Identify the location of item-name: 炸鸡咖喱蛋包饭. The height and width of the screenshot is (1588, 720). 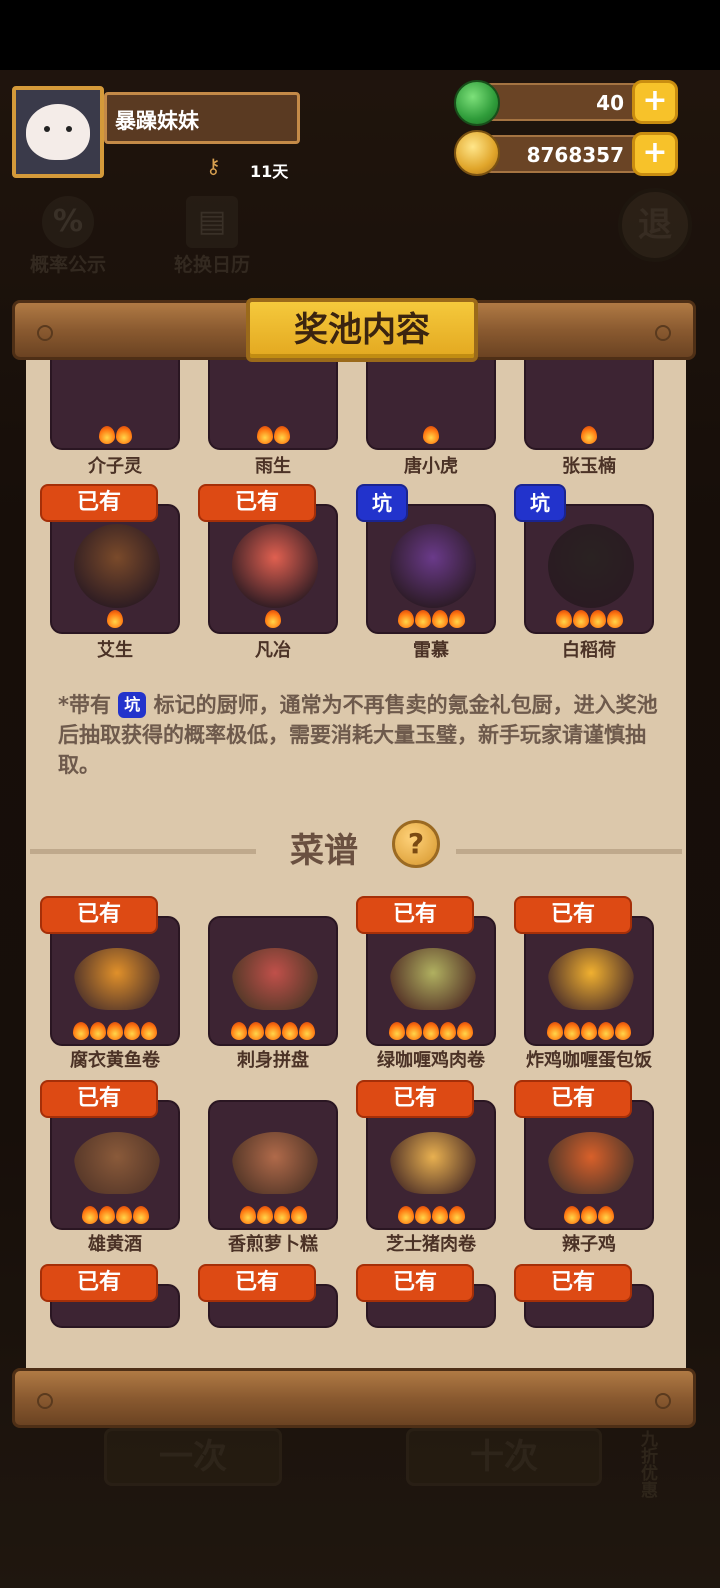
(589, 1060).